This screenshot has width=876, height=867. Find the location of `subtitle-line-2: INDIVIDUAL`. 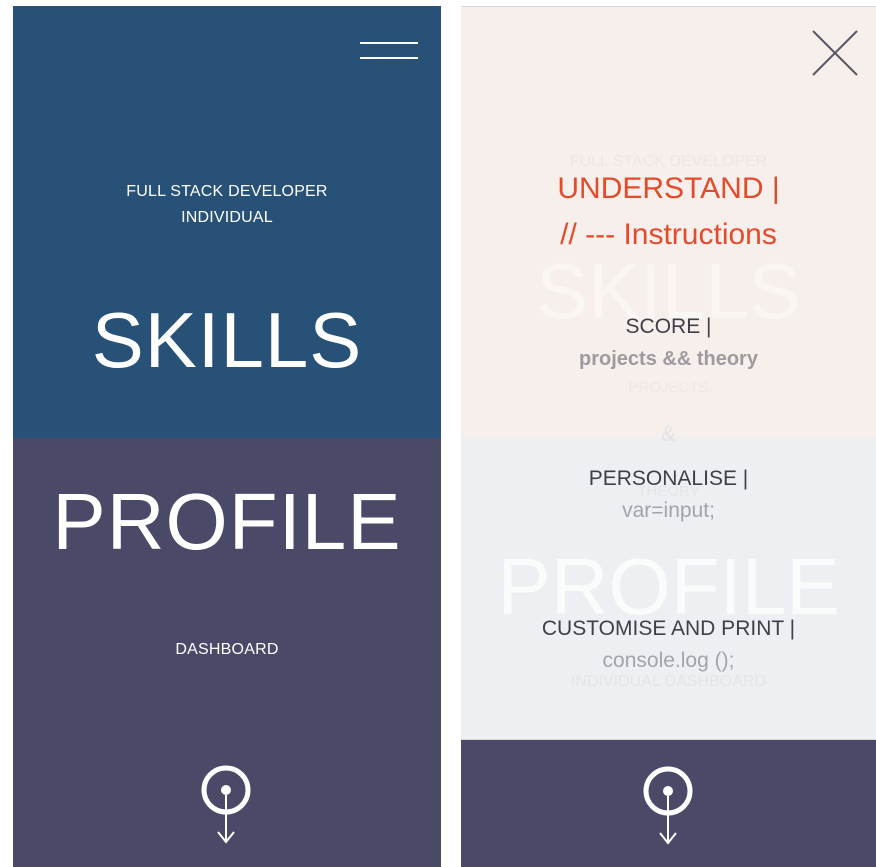

subtitle-line-2: INDIVIDUAL is located at coordinates (227, 217).